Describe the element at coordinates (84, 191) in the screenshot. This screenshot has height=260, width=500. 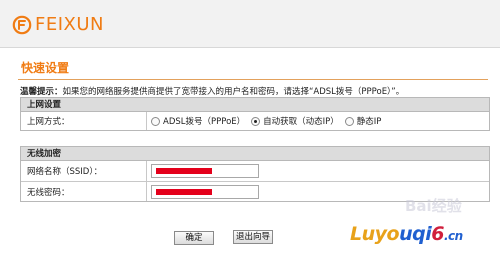
I see `password-label: 无线密码：` at that location.